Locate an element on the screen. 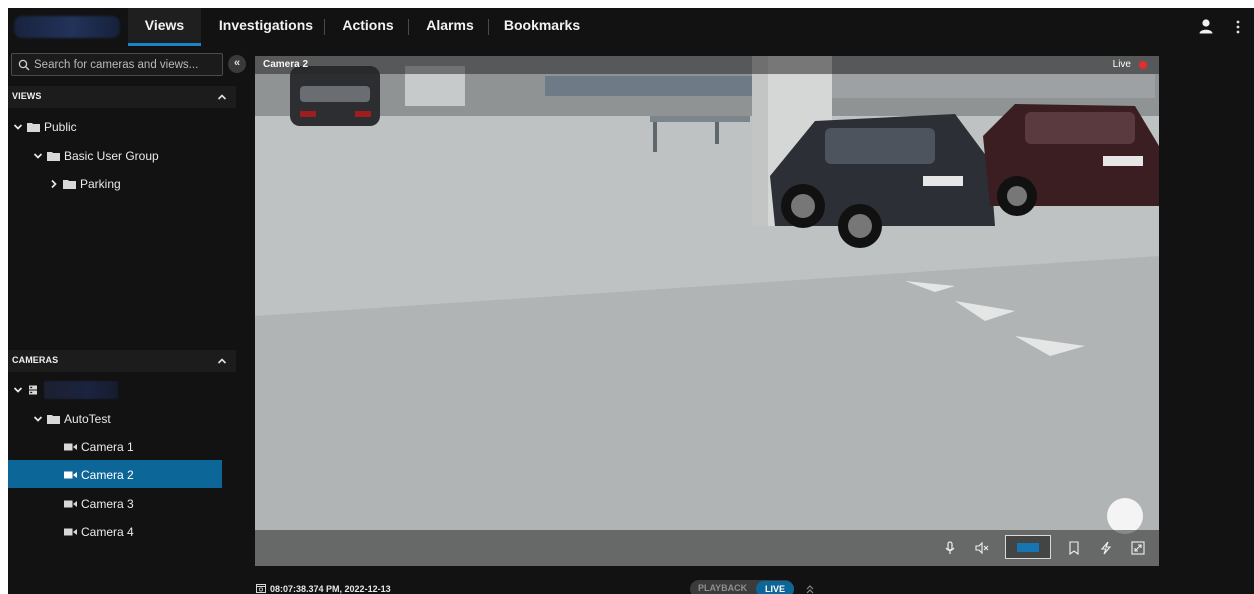  expand-timeline-icon is located at coordinates (810, 589).